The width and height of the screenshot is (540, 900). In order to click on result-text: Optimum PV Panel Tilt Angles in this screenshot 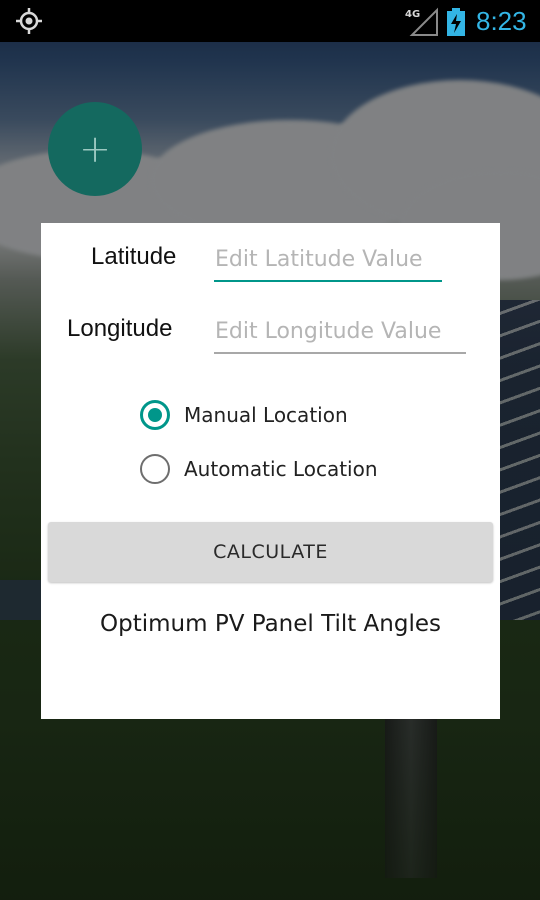, I will do `click(270, 624)`.